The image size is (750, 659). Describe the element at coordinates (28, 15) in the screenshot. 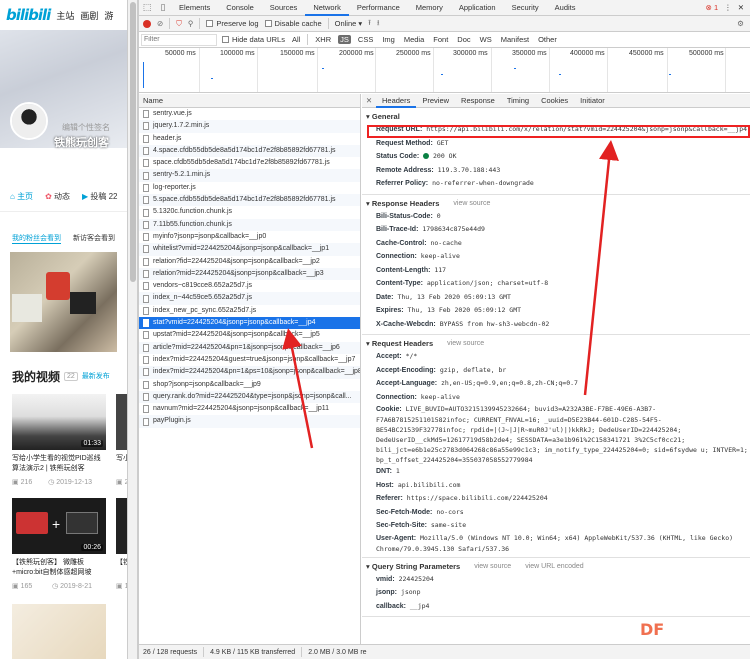

I see `bilibili-logo: bilibili` at that location.